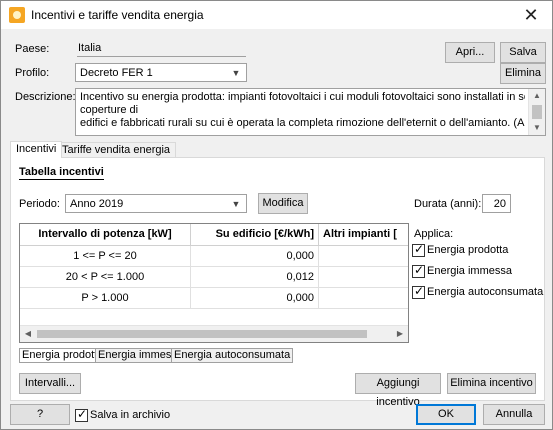  What do you see at coordinates (434, 234) in the screenshot?
I see `applica-label: Applica:` at bounding box center [434, 234].